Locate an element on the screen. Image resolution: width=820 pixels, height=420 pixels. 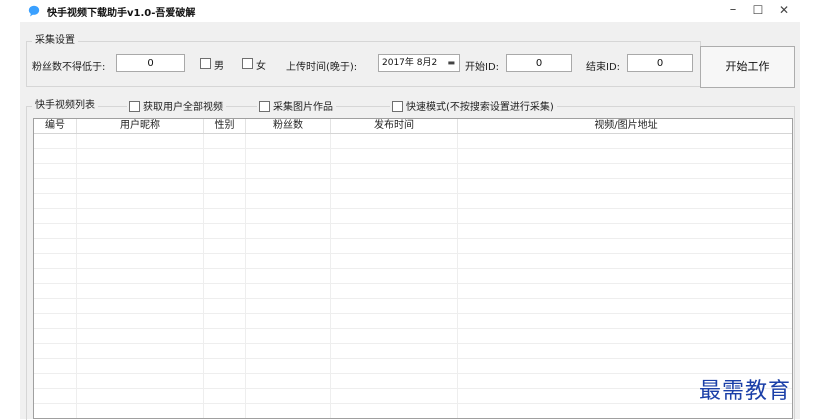
female-label: 女 is located at coordinates (261, 66).